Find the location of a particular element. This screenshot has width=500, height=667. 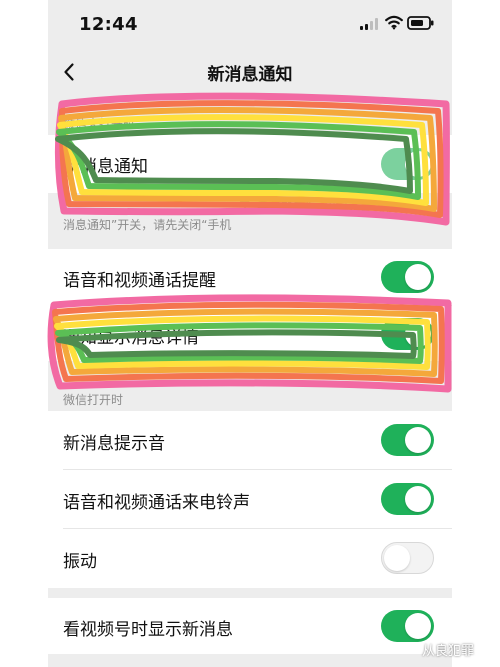

mute-notice-line: 了“手机静音”，如需设置“新 is located at coordinates (314, 207).